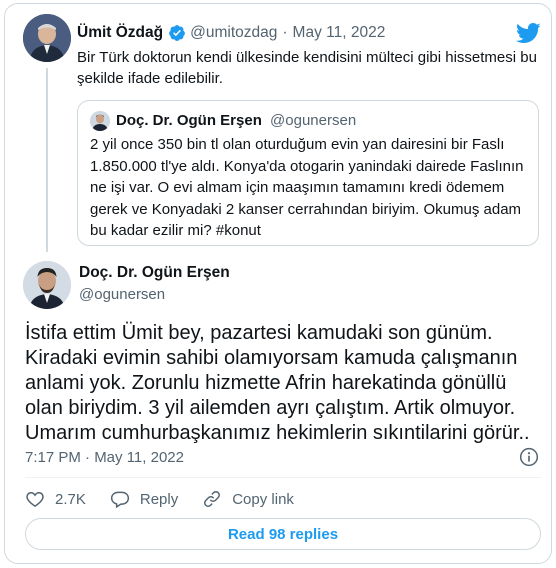  Describe the element at coordinates (189, 120) in the screenshot. I see `quoted-author-name: Doç. Dr. Ogün Erşen` at that location.